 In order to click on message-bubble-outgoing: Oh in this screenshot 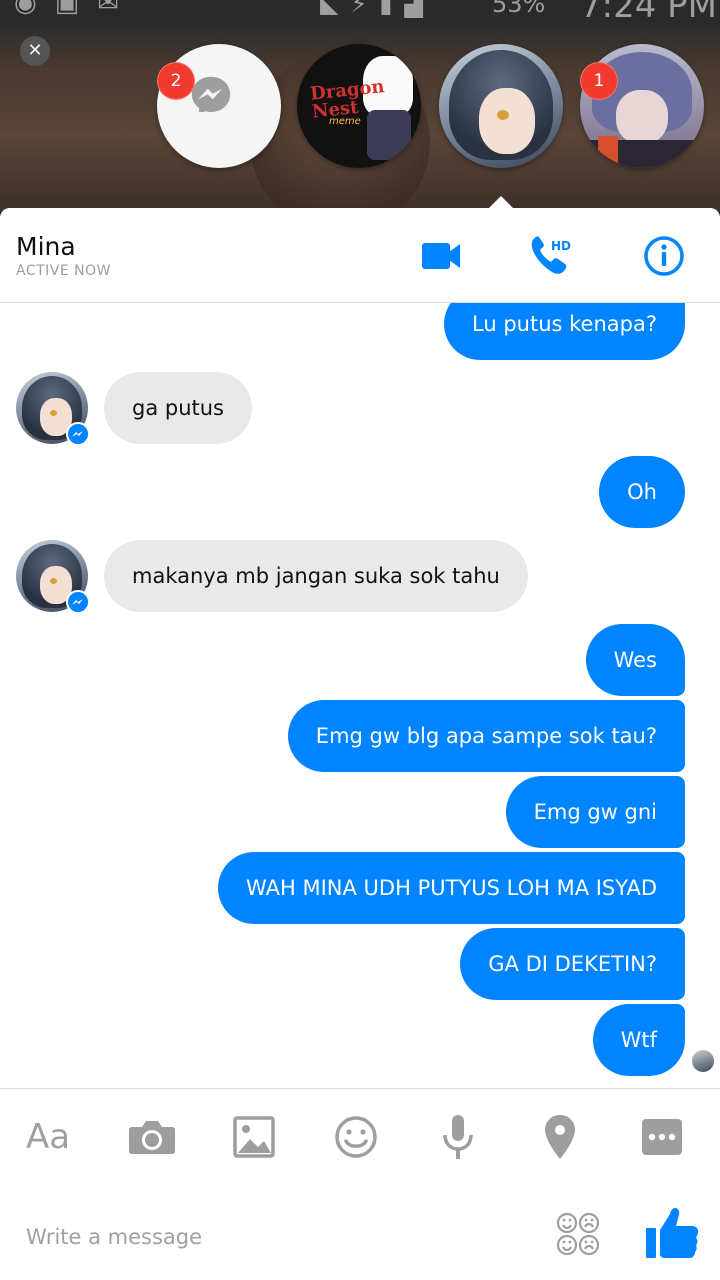, I will do `click(642, 492)`.